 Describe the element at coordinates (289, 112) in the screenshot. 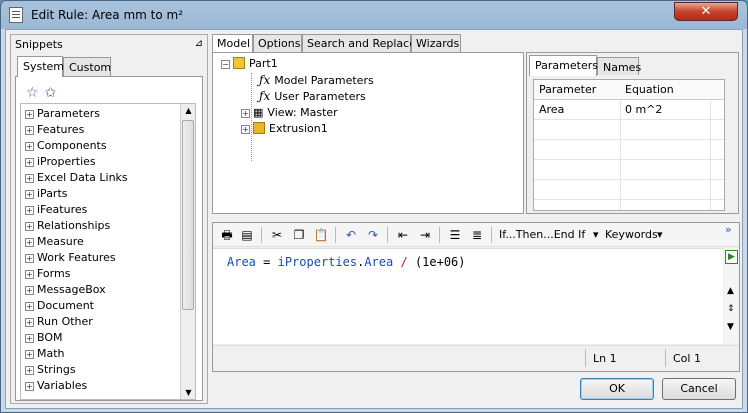

I see `tree-node-view-master: + ▦ View: Master` at that location.